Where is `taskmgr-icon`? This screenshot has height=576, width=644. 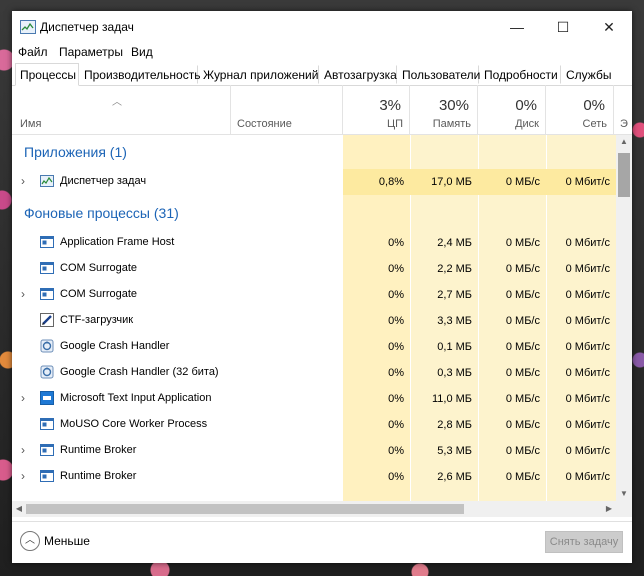 taskmgr-icon is located at coordinates (47, 181).